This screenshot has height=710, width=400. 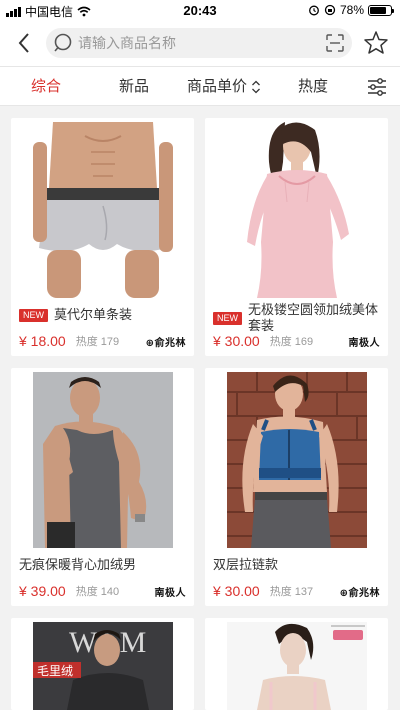 What do you see at coordinates (42, 591) in the screenshot?
I see `product-price: ¥ 39.00` at bounding box center [42, 591].